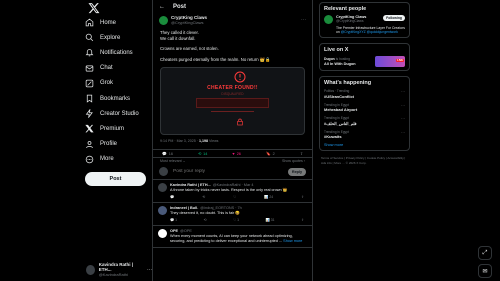  Describe the element at coordinates (364, 94) in the screenshot. I see `trend-item: Politics · Trending #USIranConflict ···` at that location.